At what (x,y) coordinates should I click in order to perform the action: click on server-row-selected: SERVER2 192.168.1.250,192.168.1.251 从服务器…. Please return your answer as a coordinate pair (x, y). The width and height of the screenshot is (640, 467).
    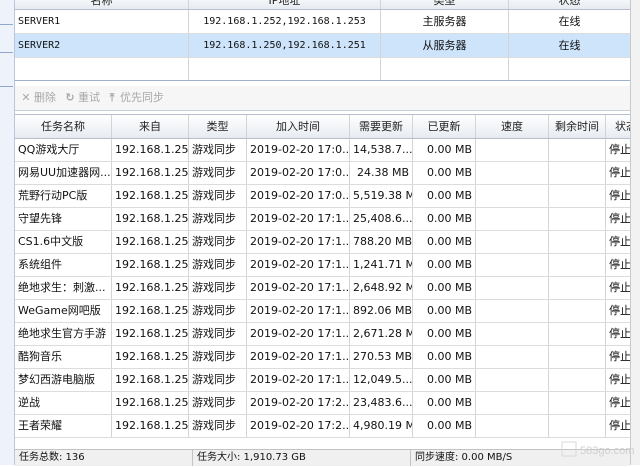
    Looking at the image, I should click on (322, 46).